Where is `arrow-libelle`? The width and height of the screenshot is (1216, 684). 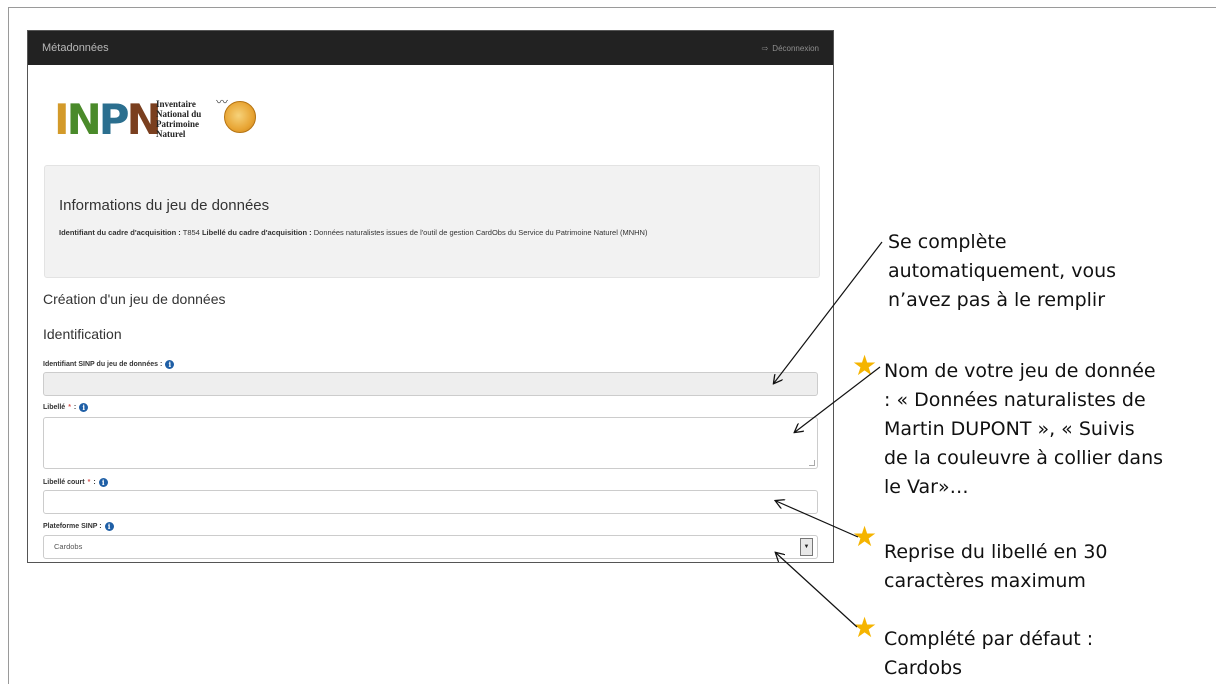
arrow-libelle is located at coordinates (838, 399).